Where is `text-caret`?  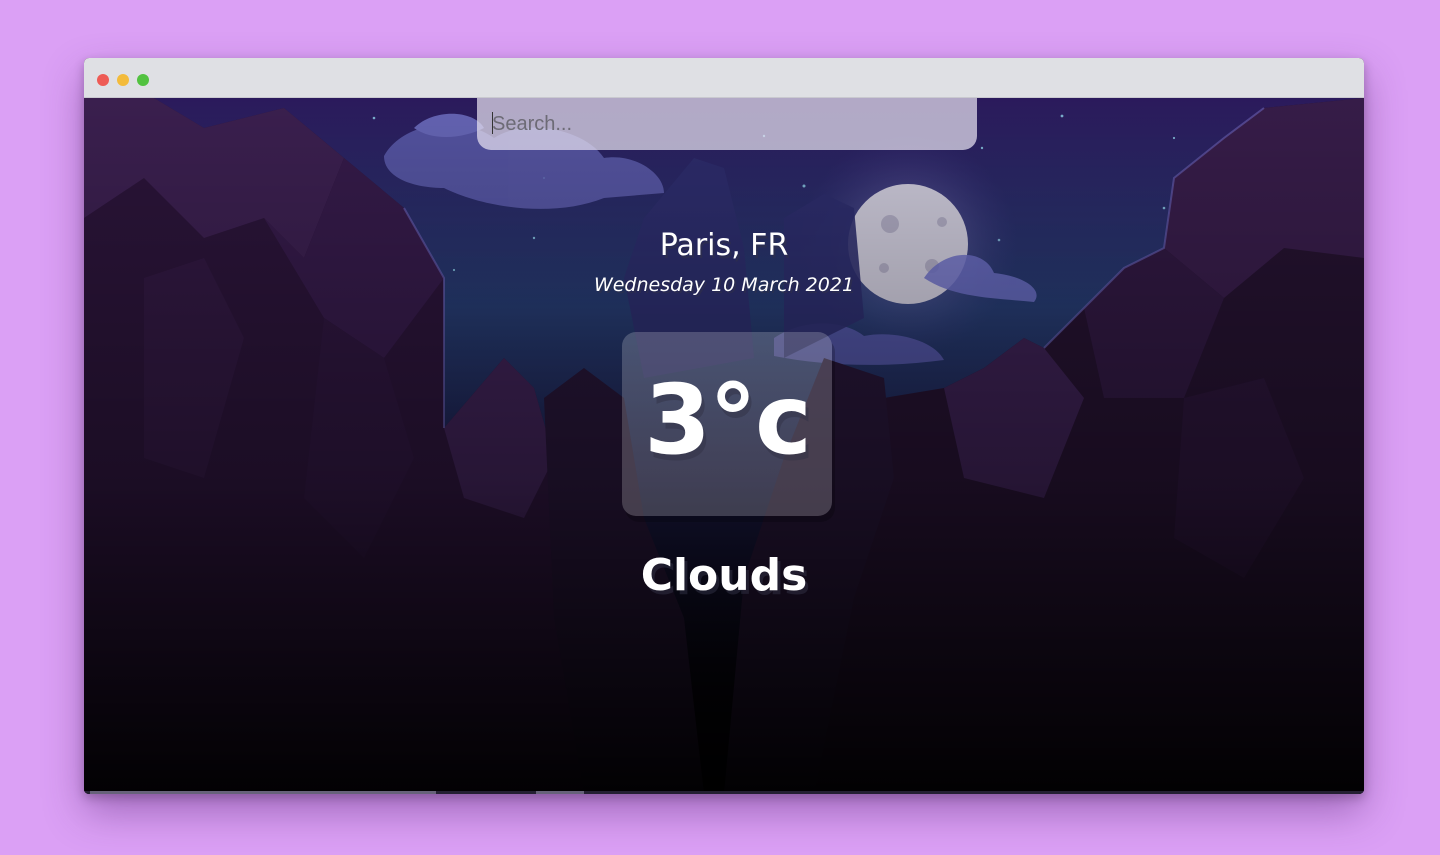
text-caret is located at coordinates (492, 123).